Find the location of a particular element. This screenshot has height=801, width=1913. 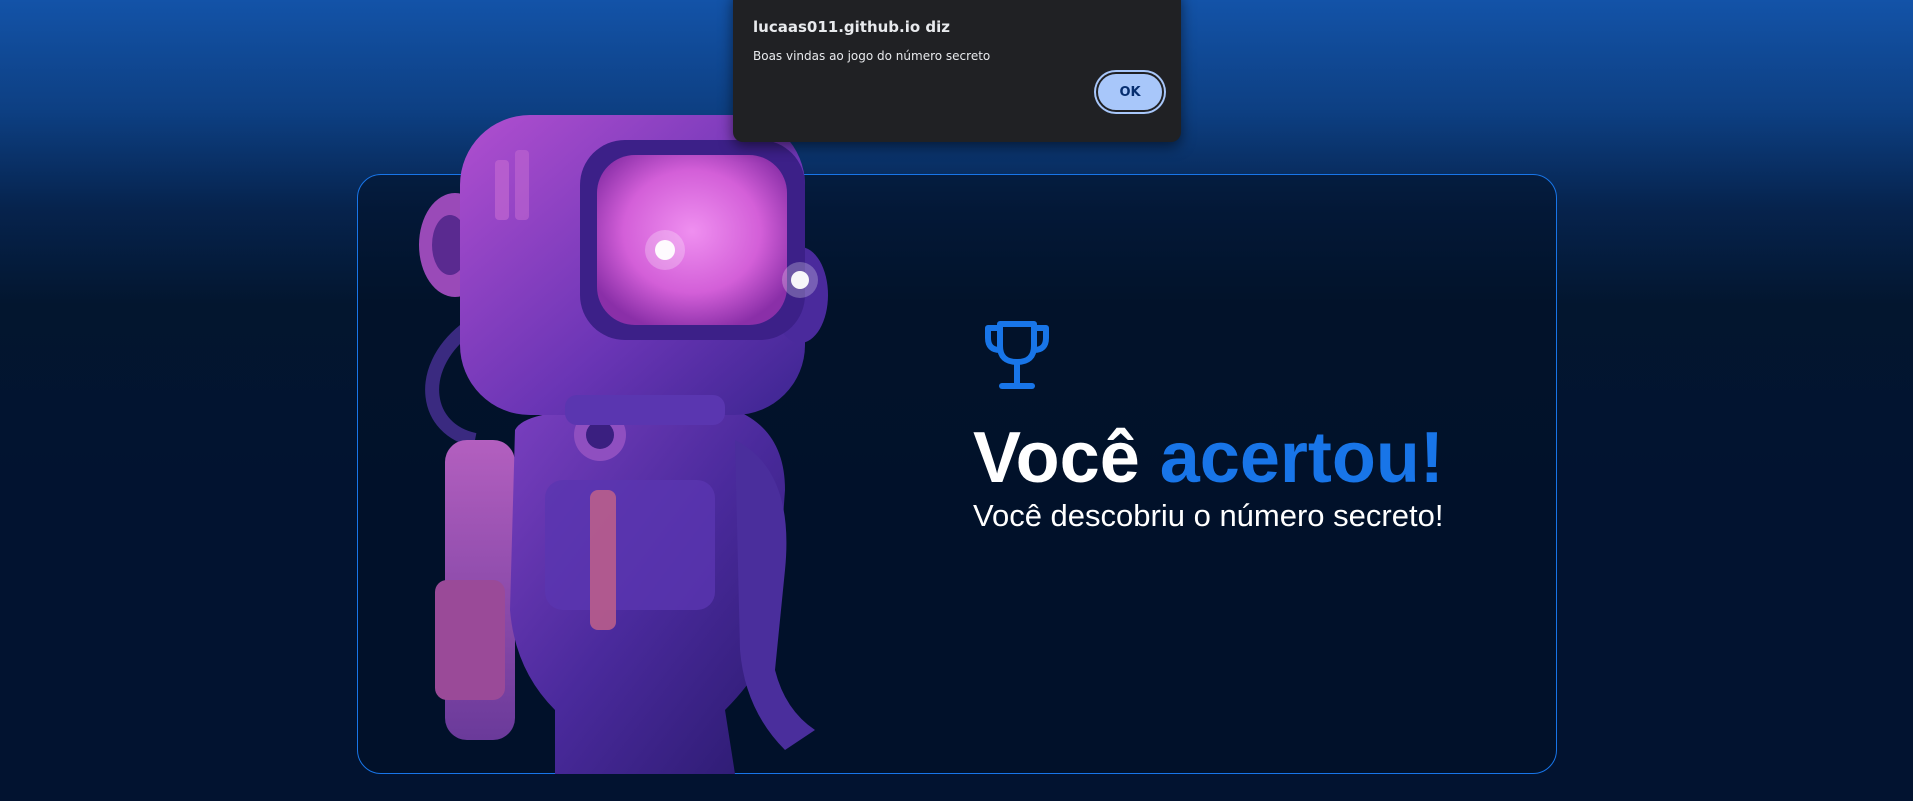

ok-button: OK is located at coordinates (1130, 92).